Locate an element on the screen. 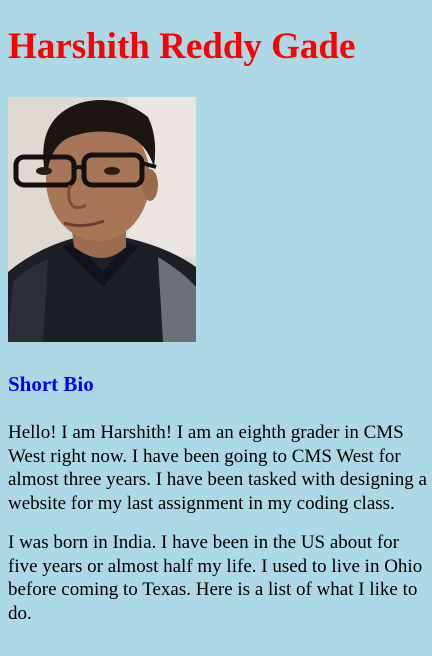 This screenshot has height=656, width=432. bio-heading: Short Bio is located at coordinates (51, 384).